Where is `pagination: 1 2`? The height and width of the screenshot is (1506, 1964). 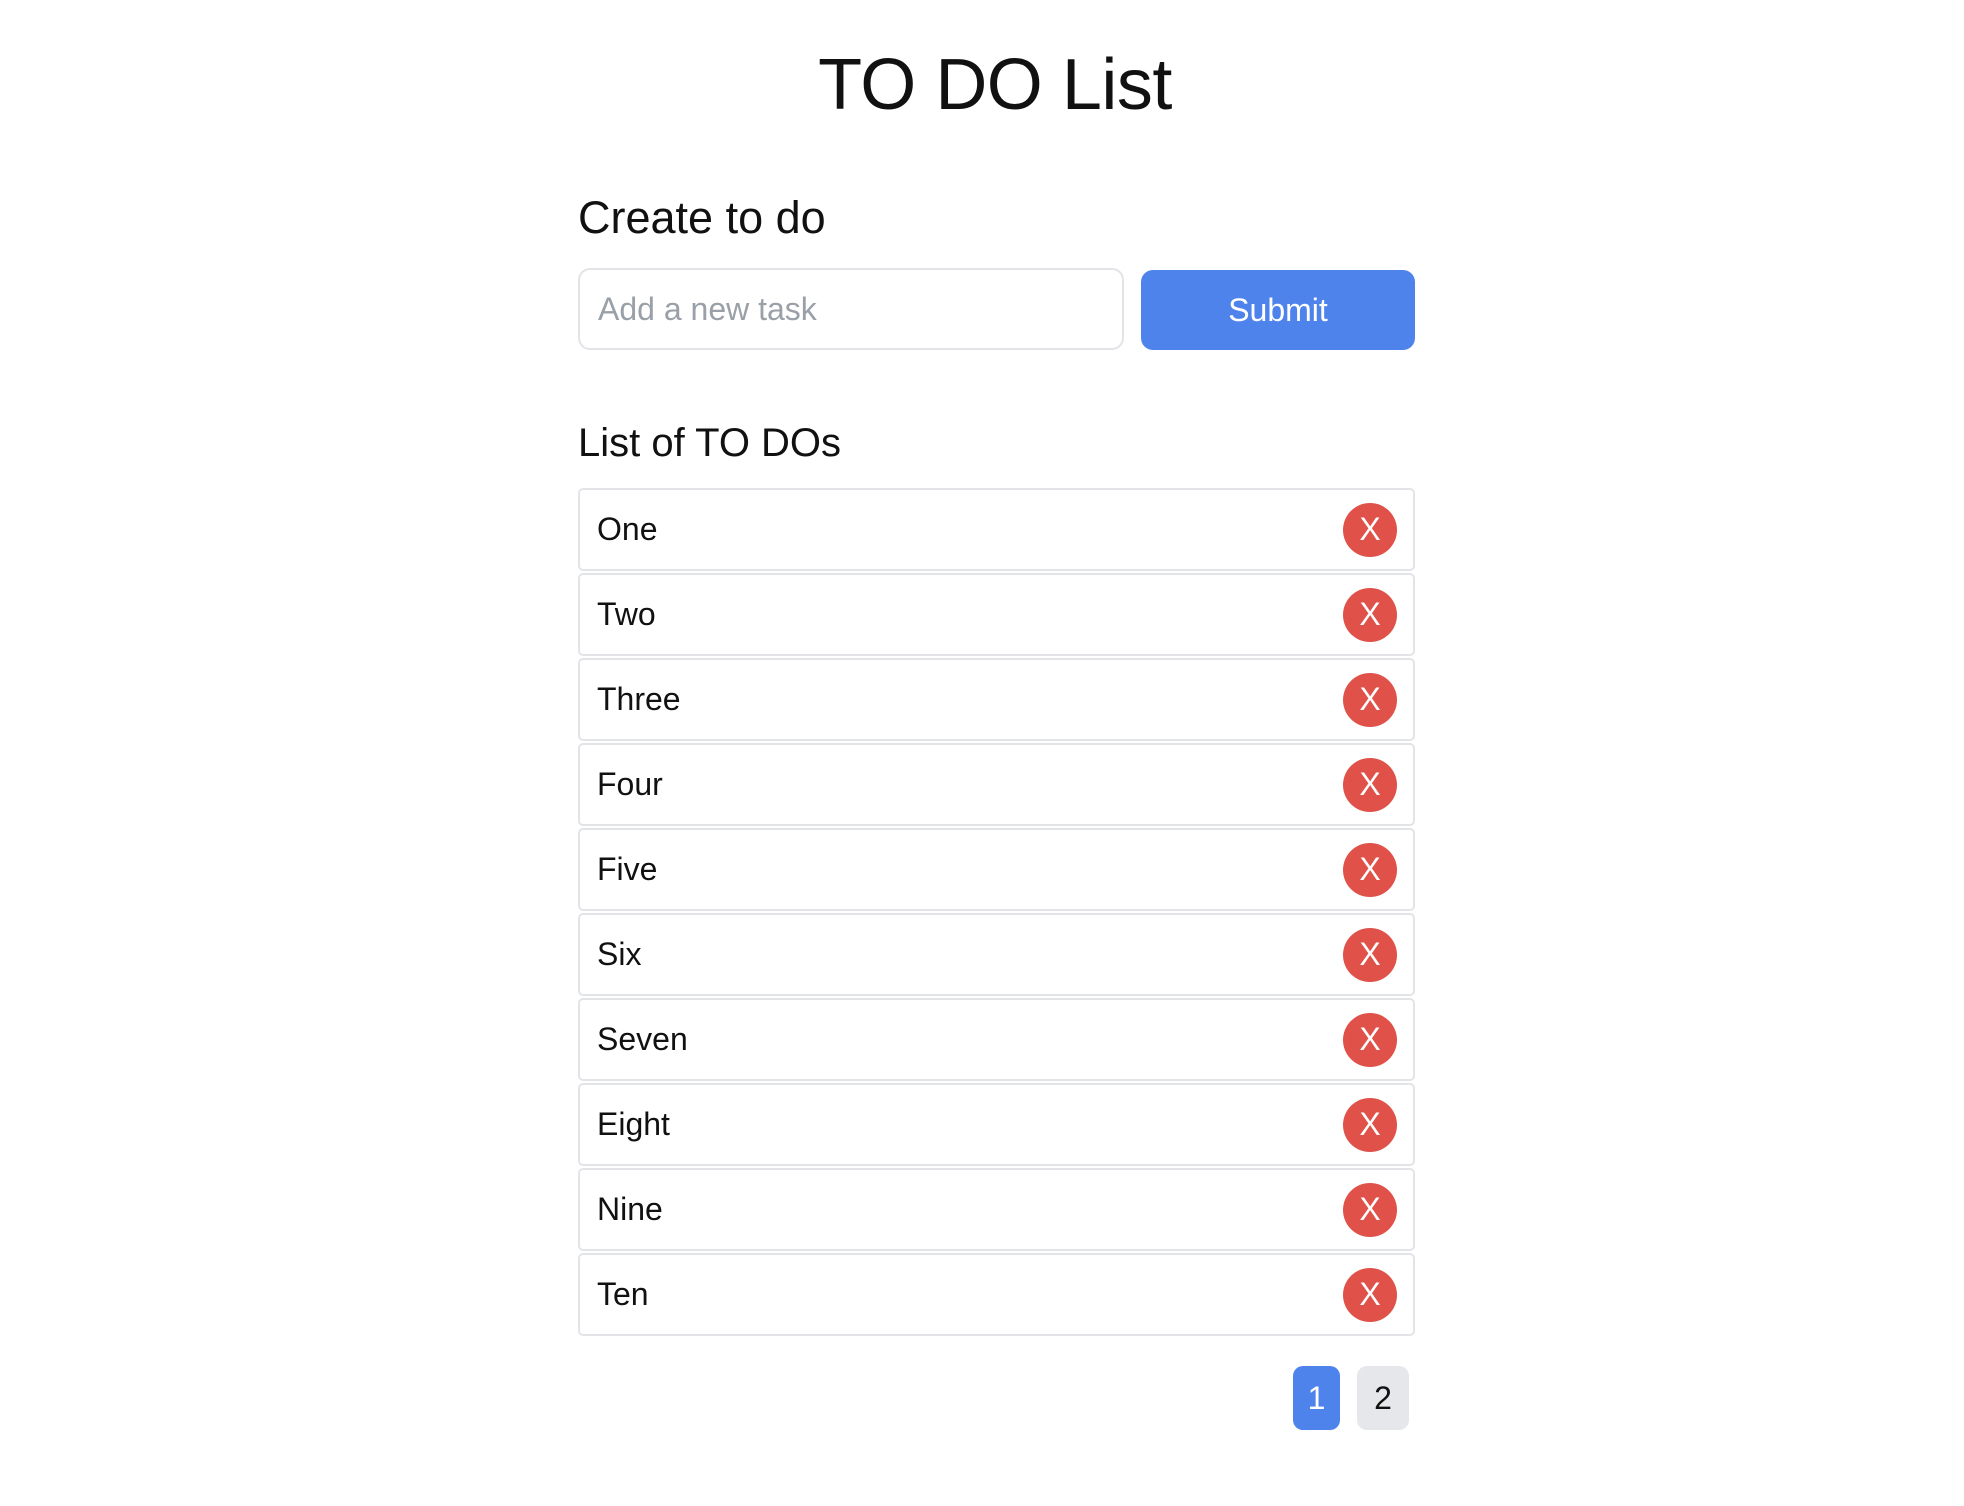 pagination: 1 2 is located at coordinates (1351, 1398).